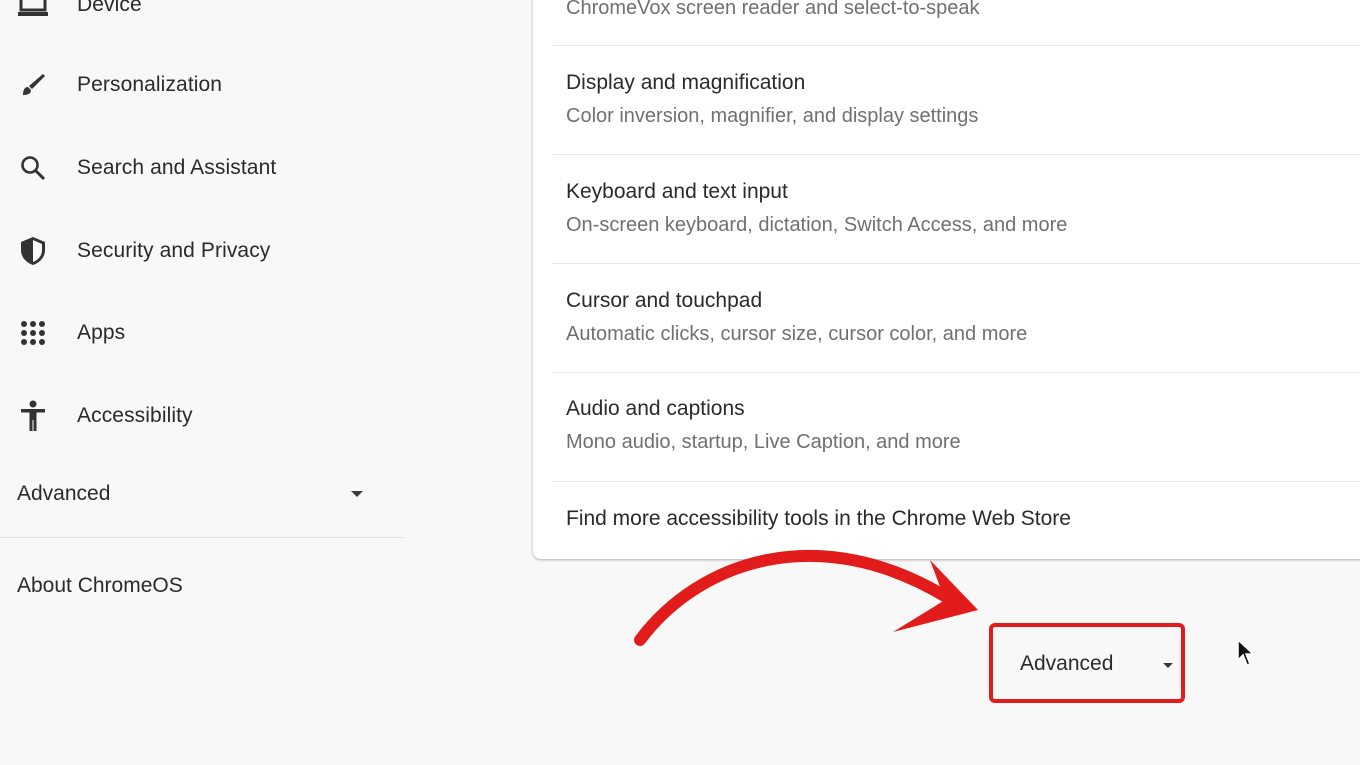 The height and width of the screenshot is (765, 1360). What do you see at coordinates (677, 191) in the screenshot?
I see `row-title: Keyboard and text input` at bounding box center [677, 191].